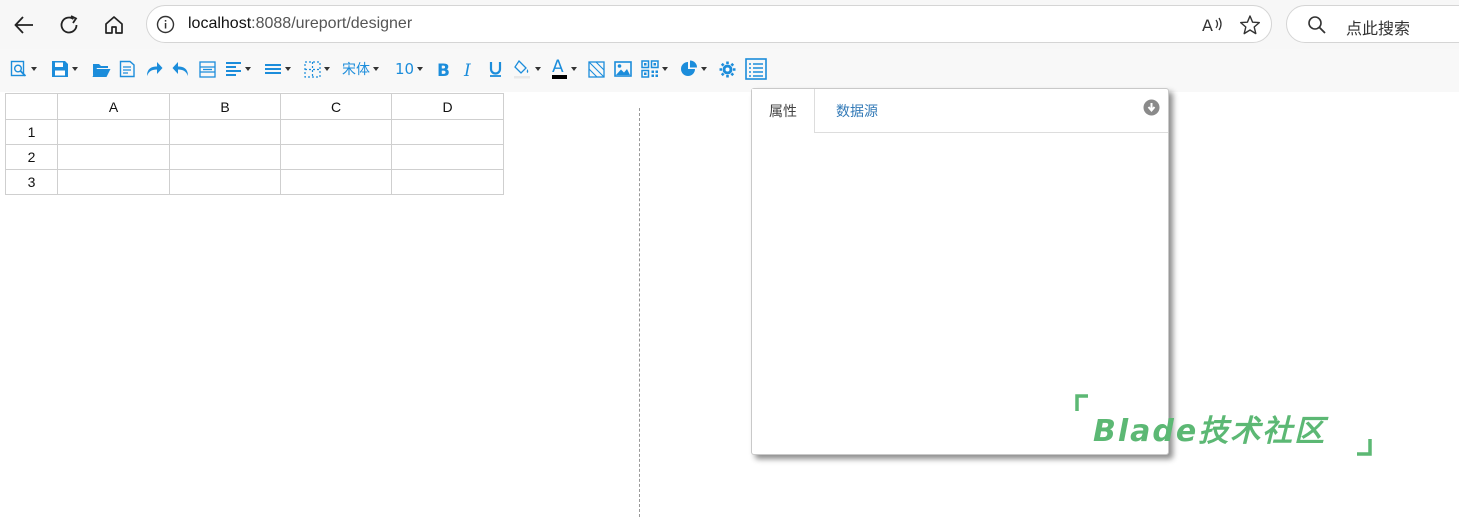  I want to click on font-size-select: 10, so click(409, 69).